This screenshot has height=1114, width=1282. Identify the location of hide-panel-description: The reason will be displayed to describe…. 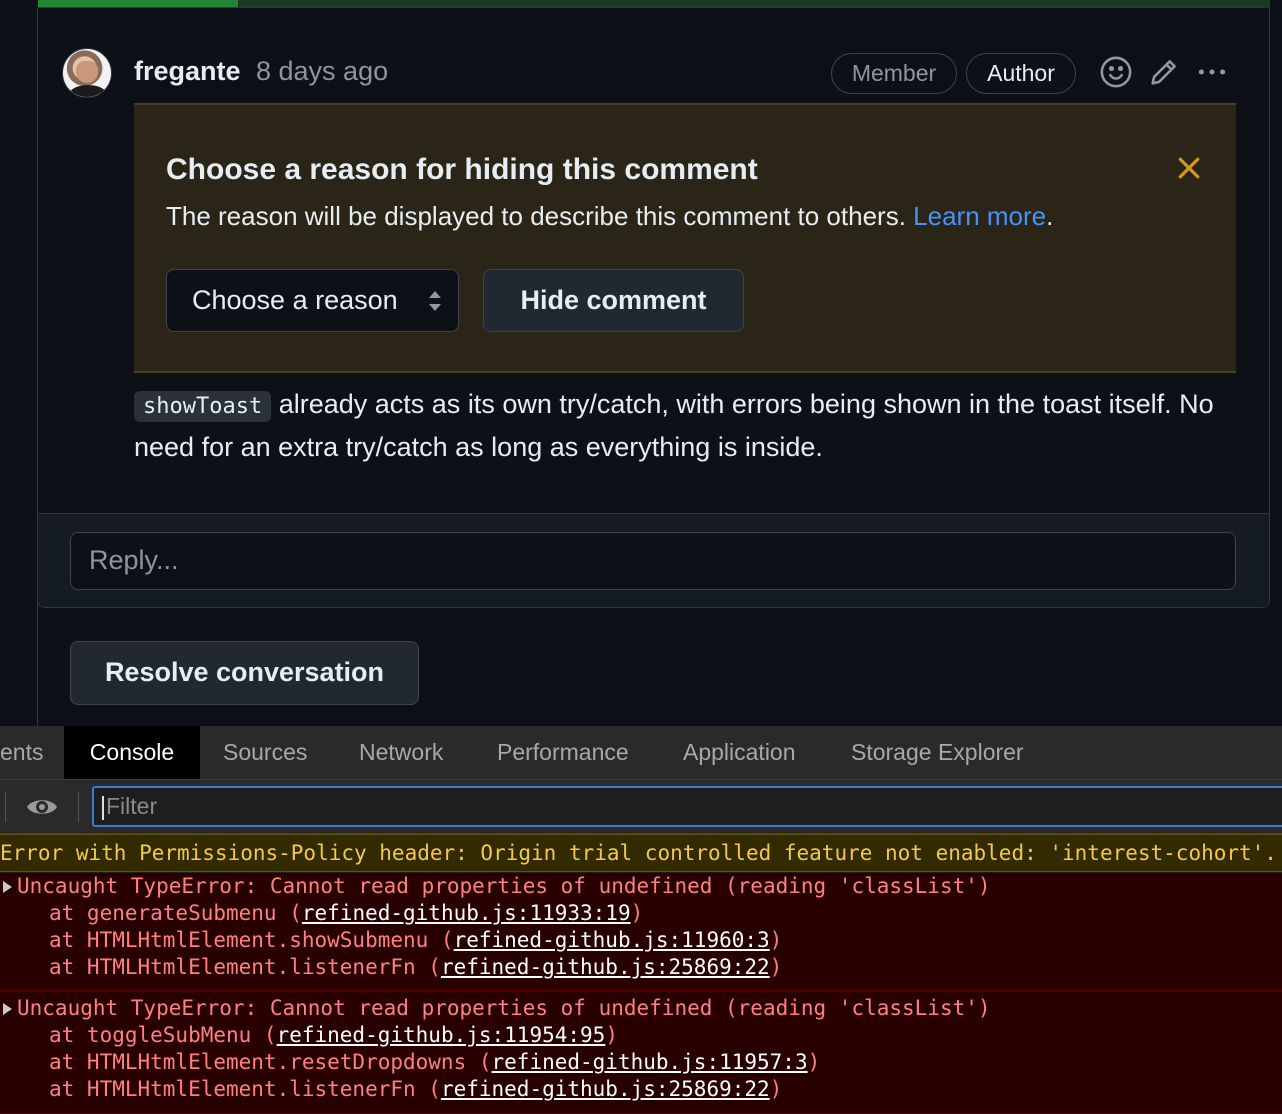
(610, 216).